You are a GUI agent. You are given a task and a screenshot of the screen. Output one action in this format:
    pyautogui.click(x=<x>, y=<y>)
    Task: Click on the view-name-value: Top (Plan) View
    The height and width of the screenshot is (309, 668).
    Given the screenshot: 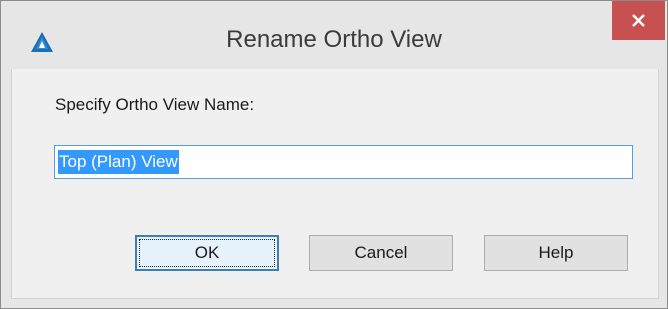 What is the action you would take?
    pyautogui.click(x=118, y=162)
    